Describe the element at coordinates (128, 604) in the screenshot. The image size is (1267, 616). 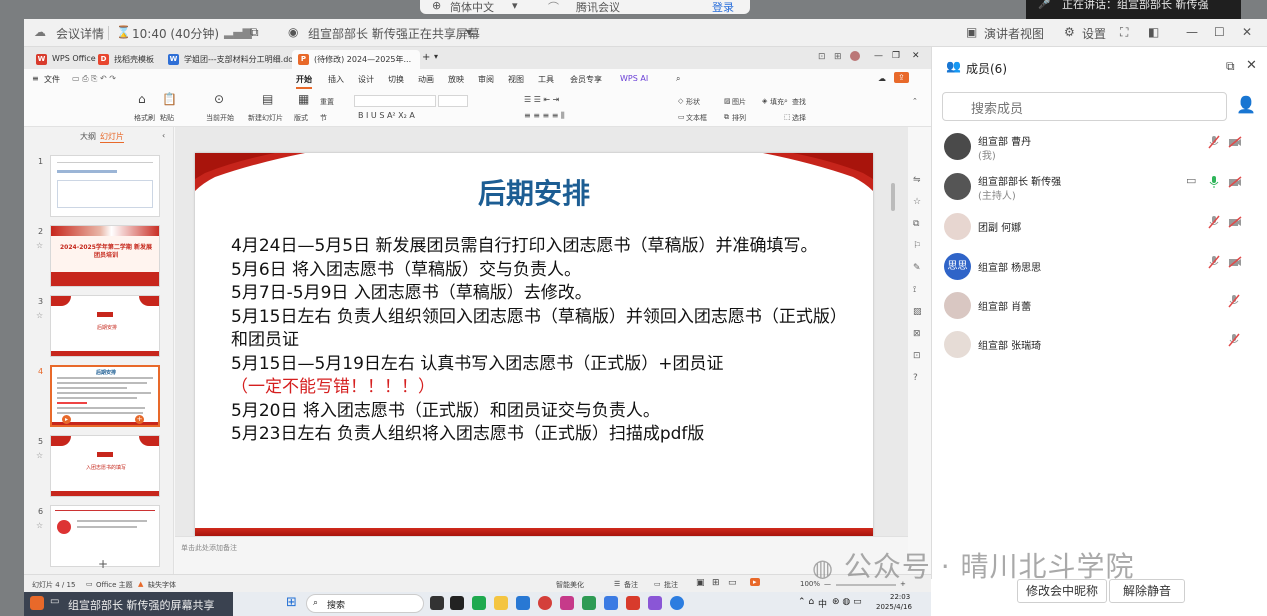
I see `screen-share-chip: ▭ 组宣部部长 靳传强的屏幕共享` at that location.